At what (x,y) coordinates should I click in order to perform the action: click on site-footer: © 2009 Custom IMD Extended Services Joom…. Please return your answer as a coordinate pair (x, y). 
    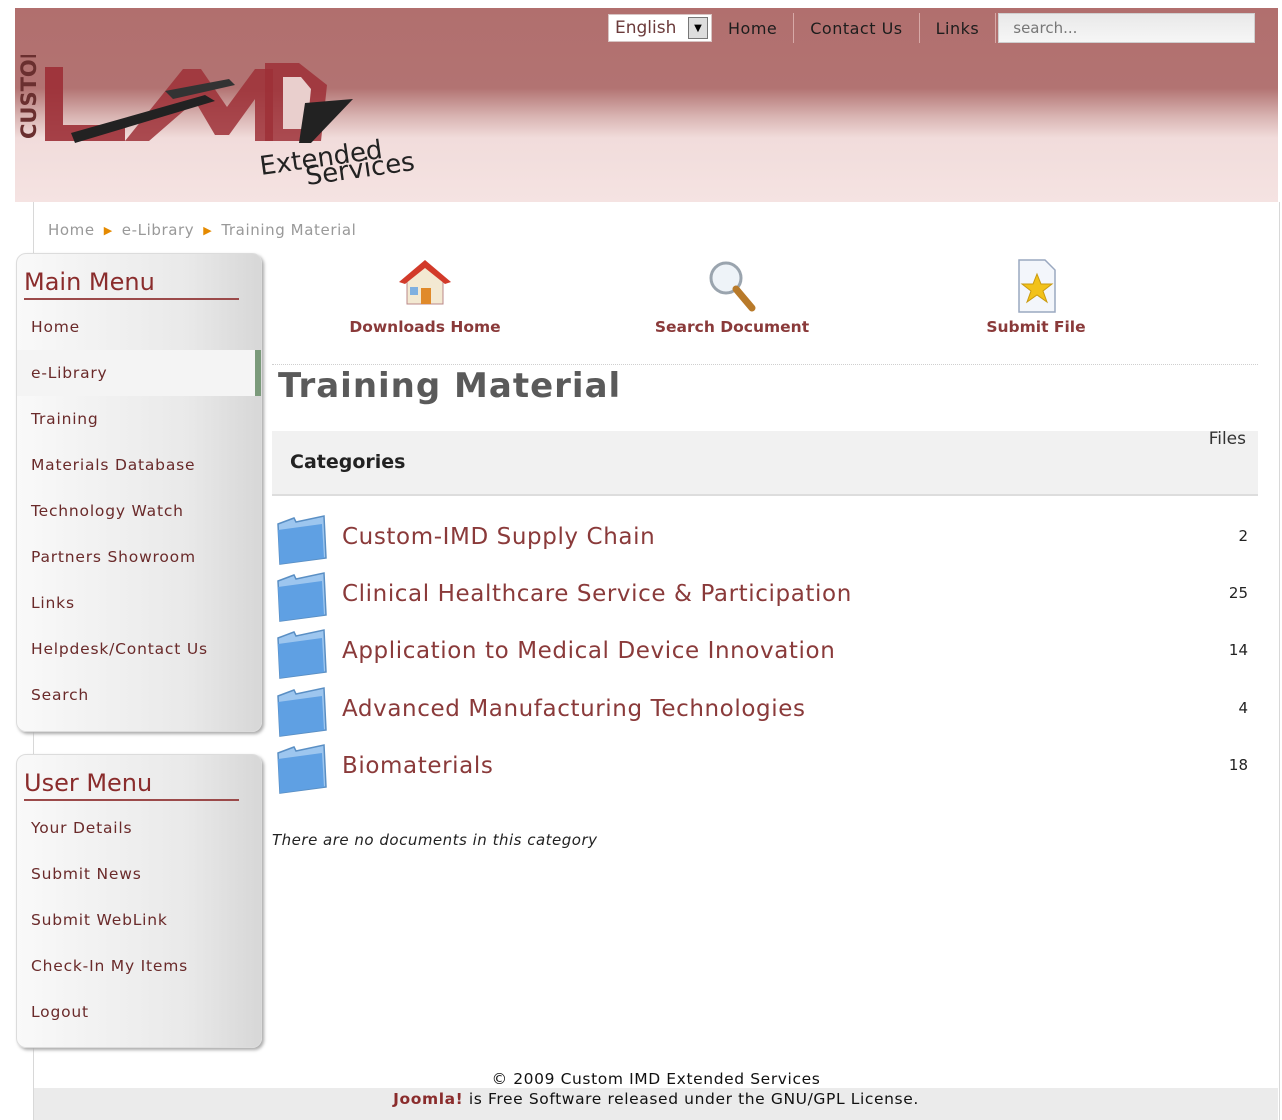
    Looking at the image, I should click on (656, 1094).